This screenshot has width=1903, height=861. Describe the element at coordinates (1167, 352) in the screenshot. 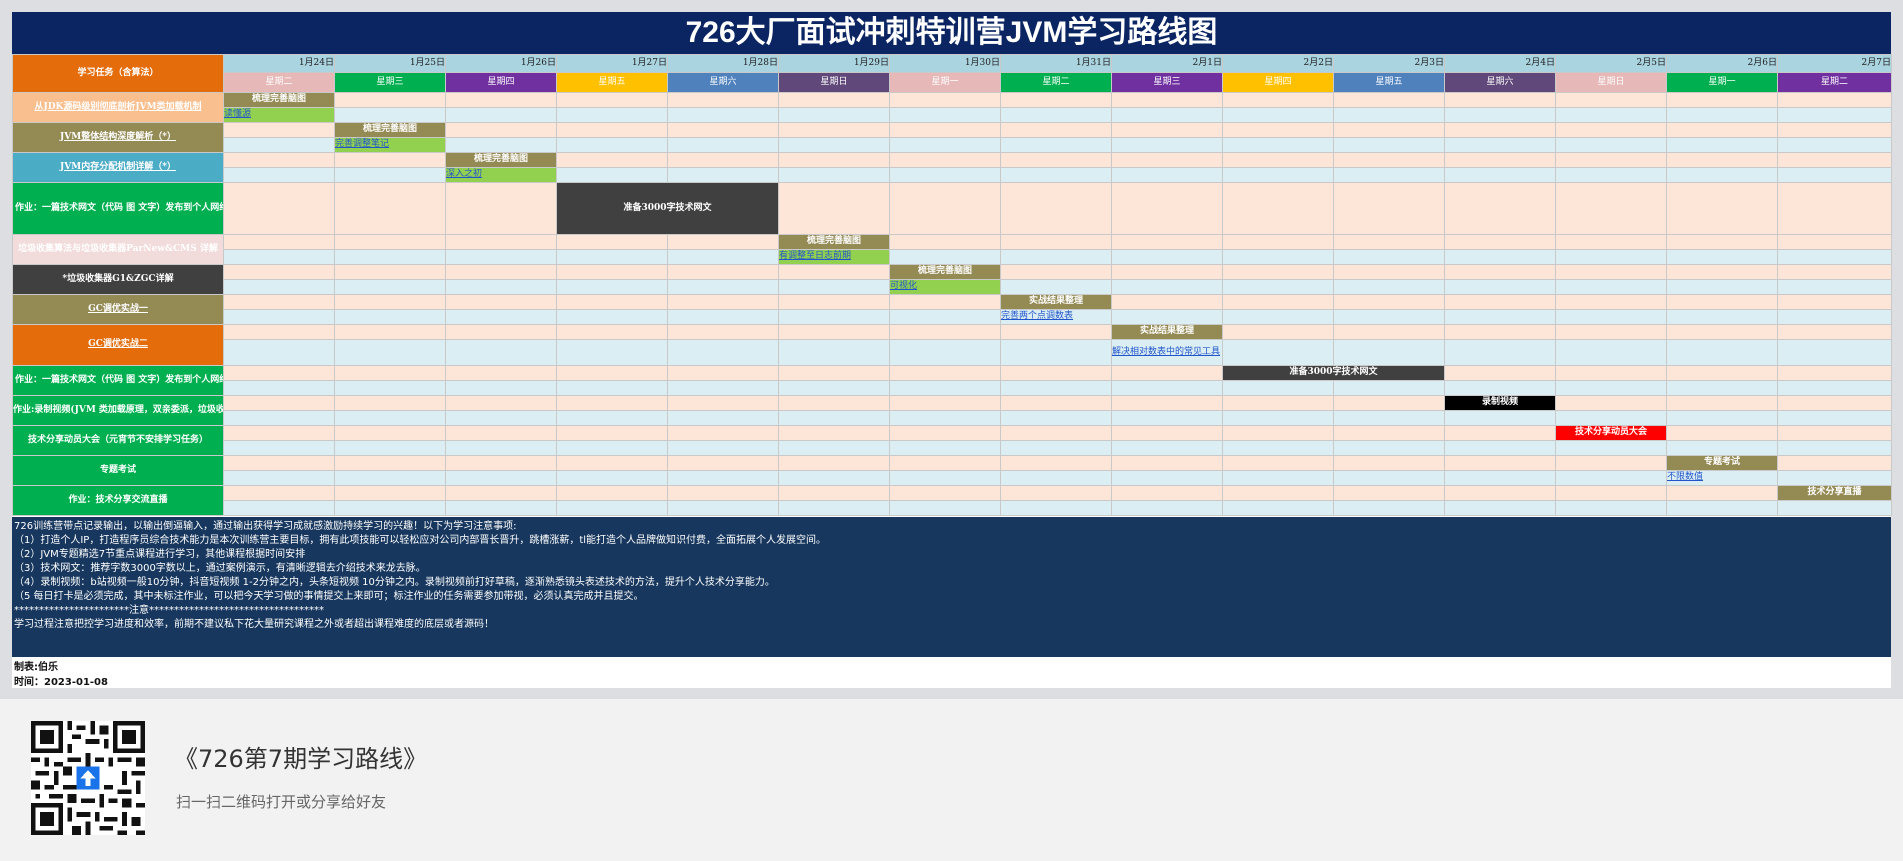

I see `note-link: 解决相对数表中的常见工具` at that location.